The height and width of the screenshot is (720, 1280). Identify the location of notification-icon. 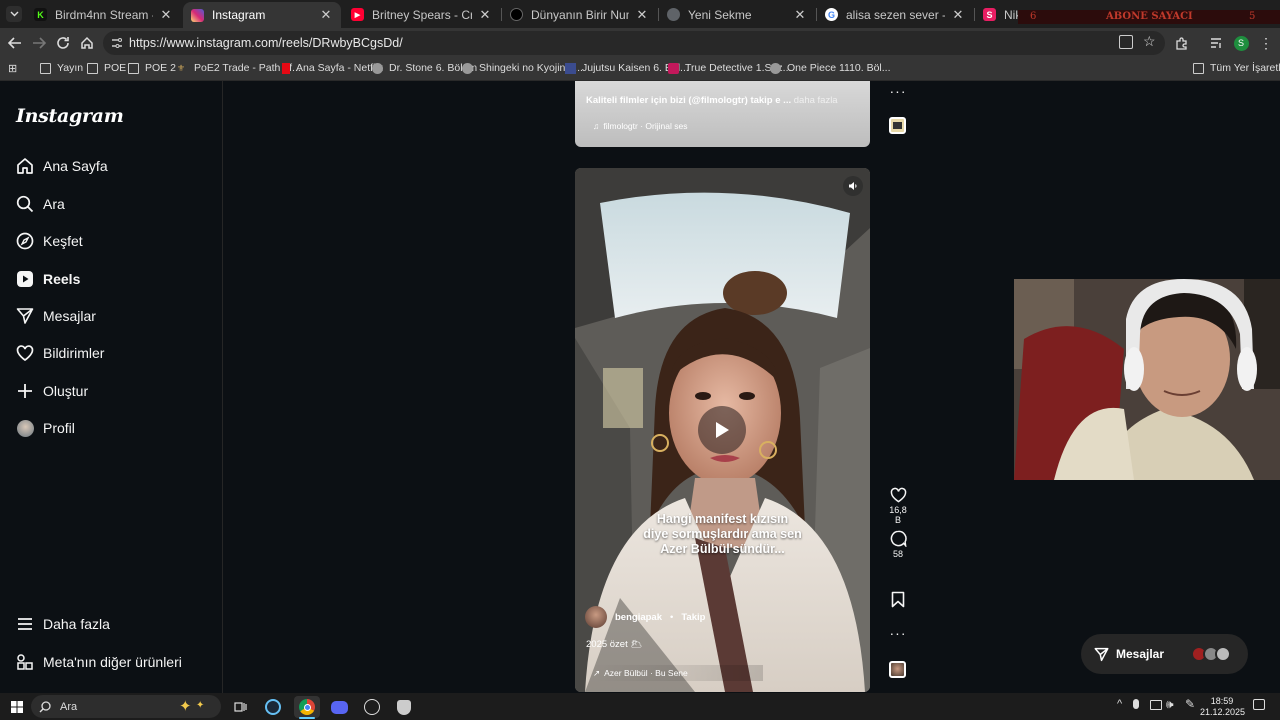
(1259, 704).